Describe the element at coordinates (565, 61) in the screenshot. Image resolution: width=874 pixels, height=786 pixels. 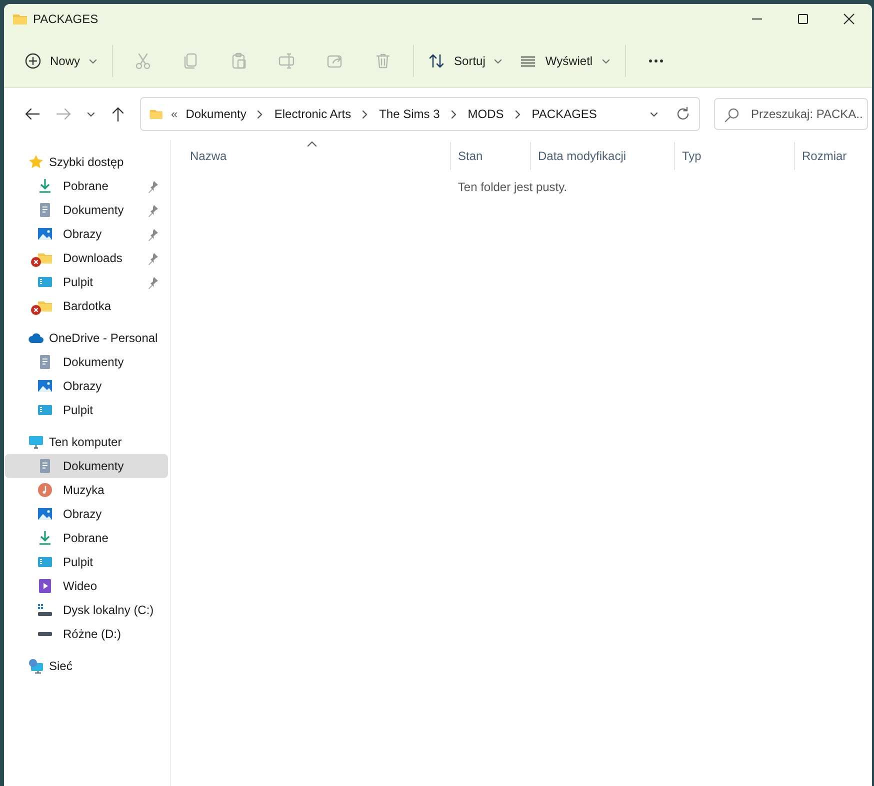
I see `view-button: Wyświetl` at that location.